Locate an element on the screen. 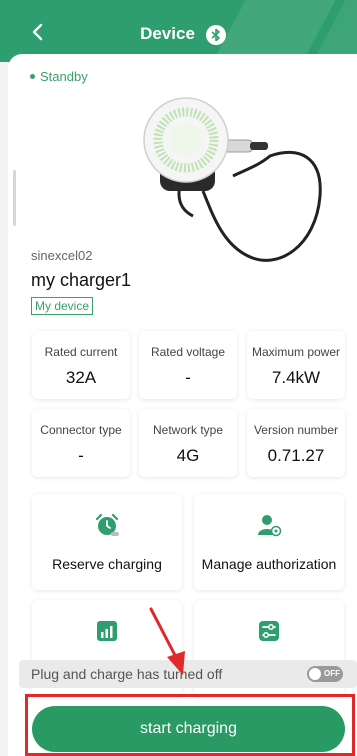  spec-version-number: Version number 0.71.27 is located at coordinates (296, 443).